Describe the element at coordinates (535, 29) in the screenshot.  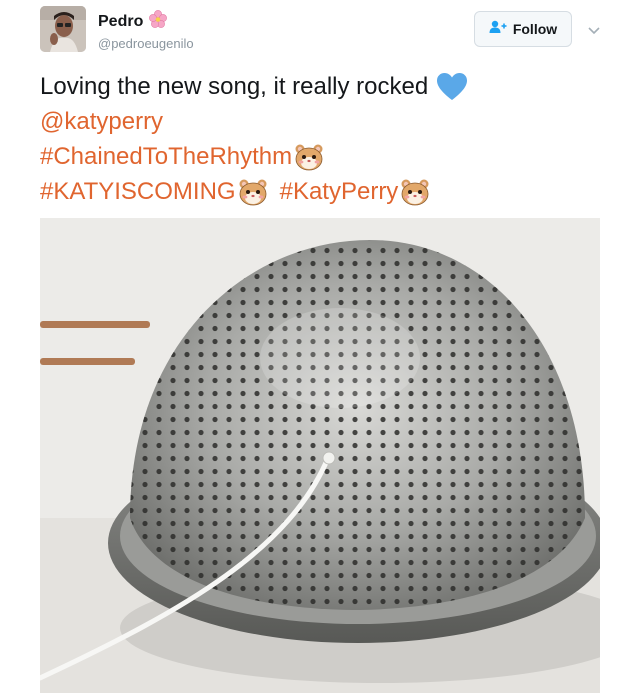
I see `follow-label: Follow` at that location.